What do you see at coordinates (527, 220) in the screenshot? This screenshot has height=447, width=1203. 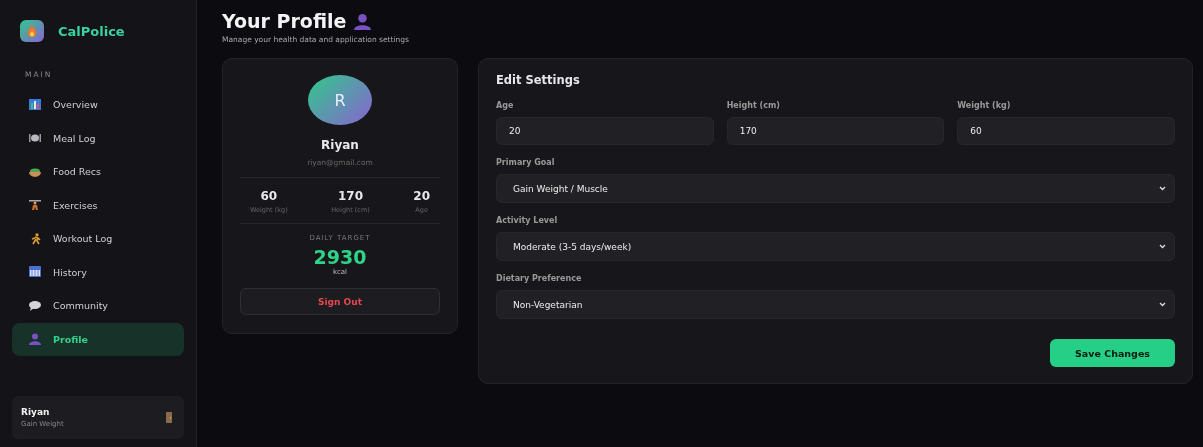 I see `field-label: Activity Level` at bounding box center [527, 220].